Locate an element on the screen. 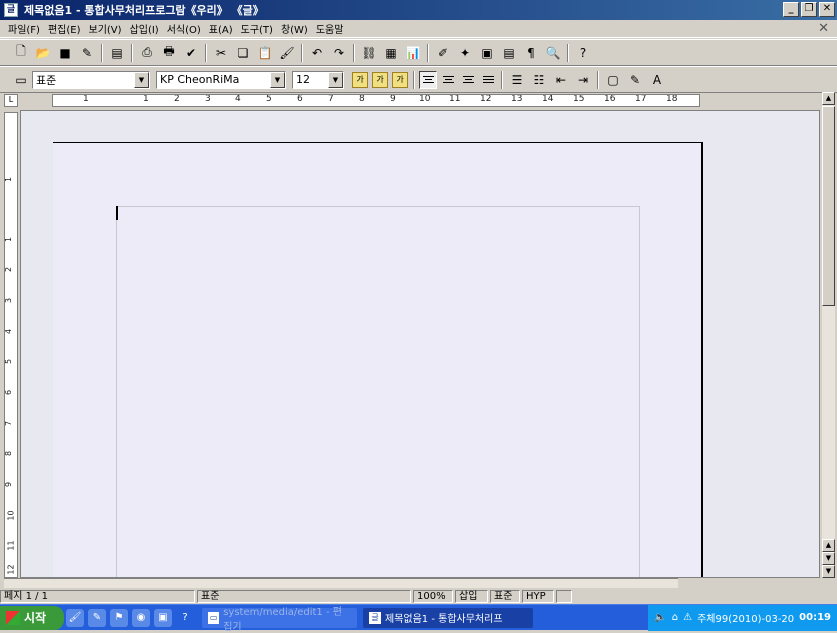 Image resolution: width=837 pixels, height=633 pixels. paste-icon: 📋 is located at coordinates (265, 53).